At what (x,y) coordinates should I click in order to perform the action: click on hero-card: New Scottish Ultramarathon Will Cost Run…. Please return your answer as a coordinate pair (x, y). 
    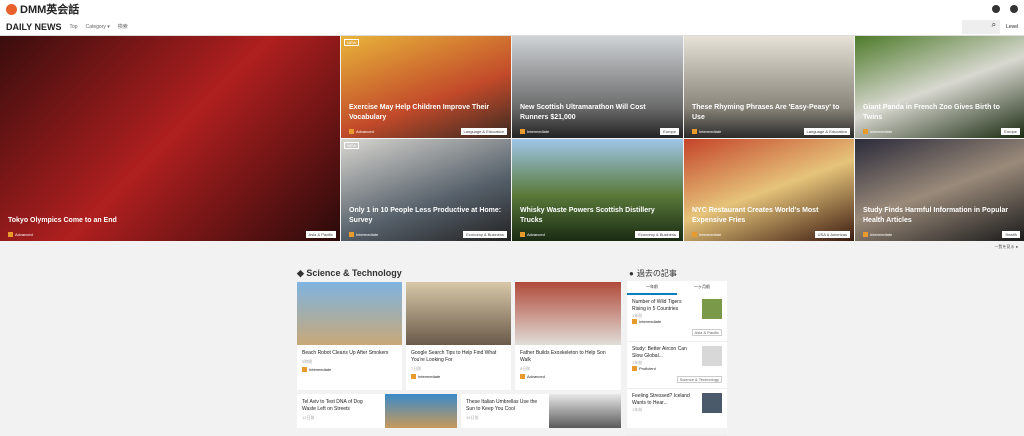
    Looking at the image, I should click on (597, 87).